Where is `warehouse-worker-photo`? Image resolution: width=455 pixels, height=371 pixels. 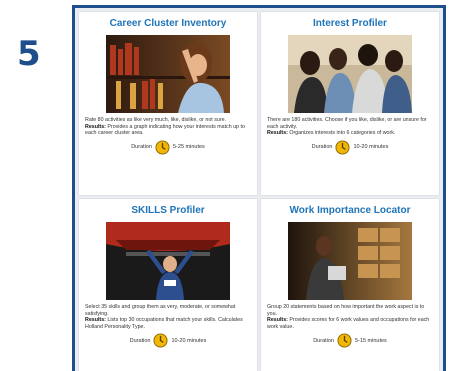
warehouse-worker-photo is located at coordinates (350, 261).